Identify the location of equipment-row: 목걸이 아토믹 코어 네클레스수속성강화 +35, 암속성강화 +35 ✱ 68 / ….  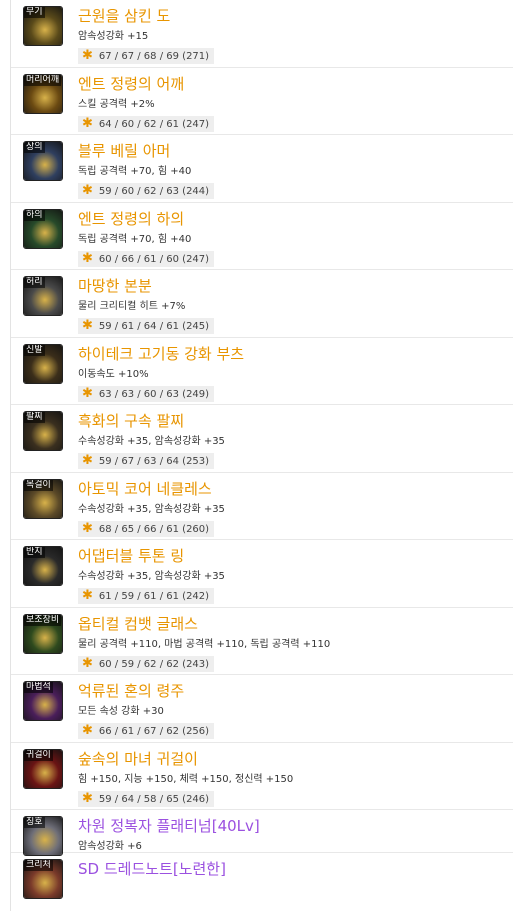
(262, 506).